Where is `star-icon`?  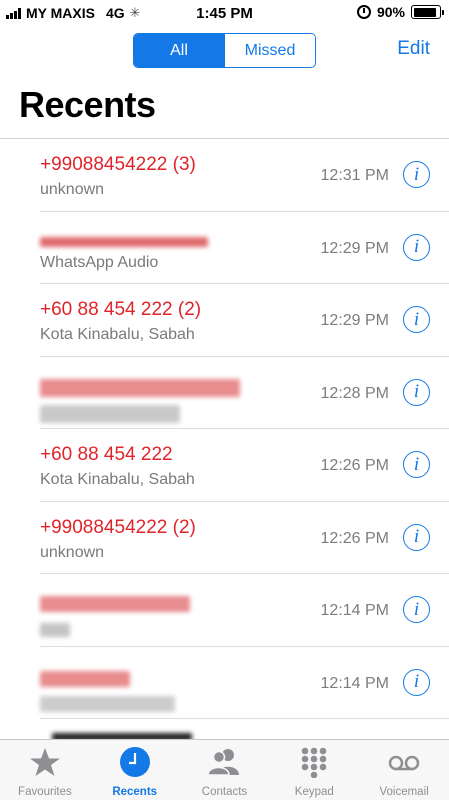
star-icon is located at coordinates (44, 762).